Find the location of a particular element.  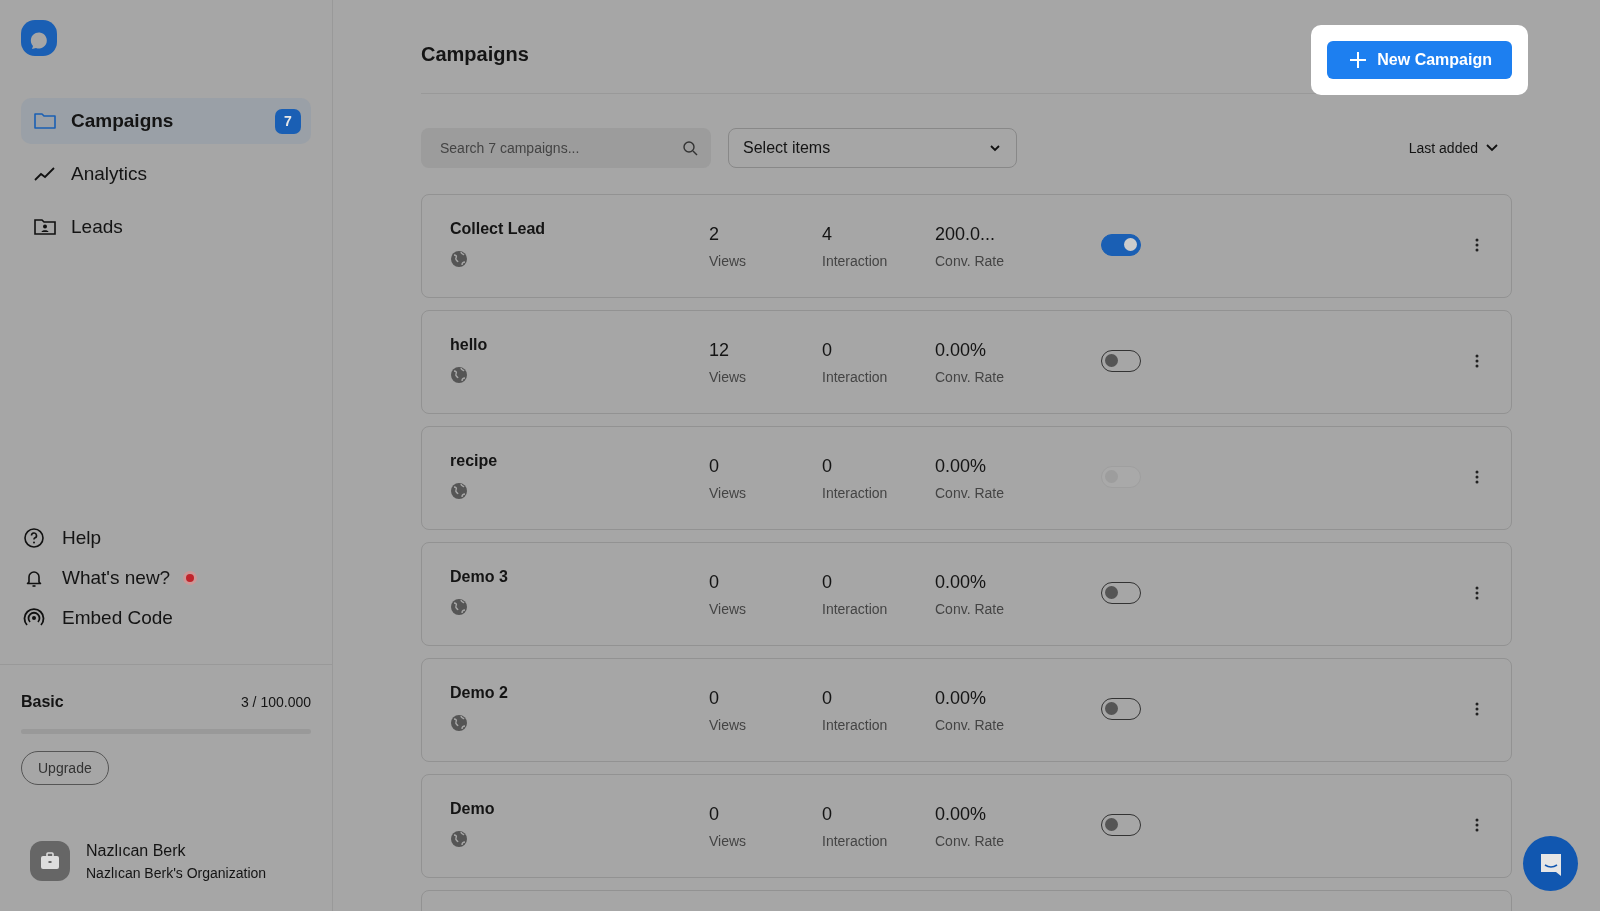

campaign-card: Collect Lead 2 Views 4 Interaction 200.0... Conv. Rate is located at coordinates (966, 246).